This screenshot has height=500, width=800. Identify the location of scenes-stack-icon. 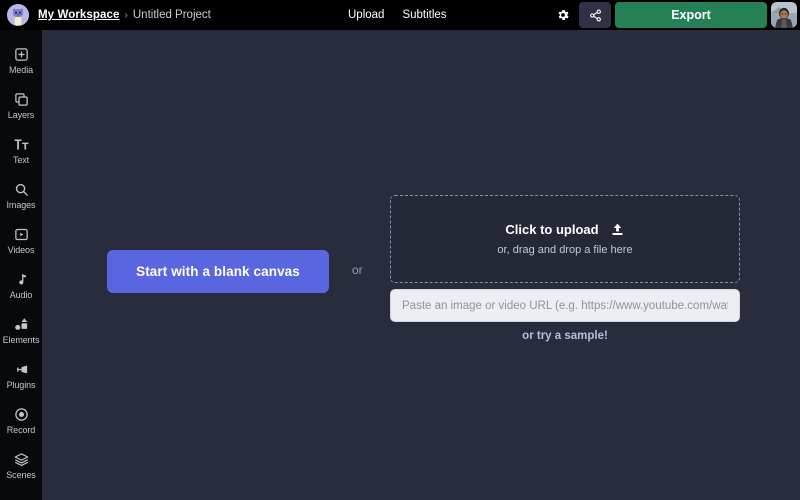
(21, 460).